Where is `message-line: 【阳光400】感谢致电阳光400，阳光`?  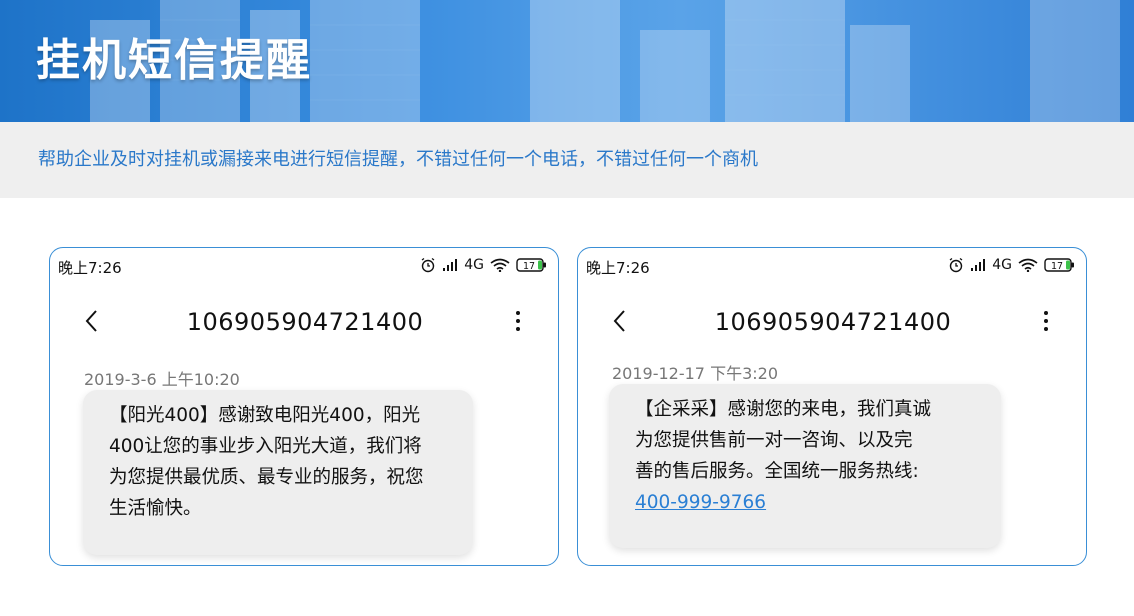 message-line: 【阳光400】感谢致电阳光400，阳光 is located at coordinates (265, 415).